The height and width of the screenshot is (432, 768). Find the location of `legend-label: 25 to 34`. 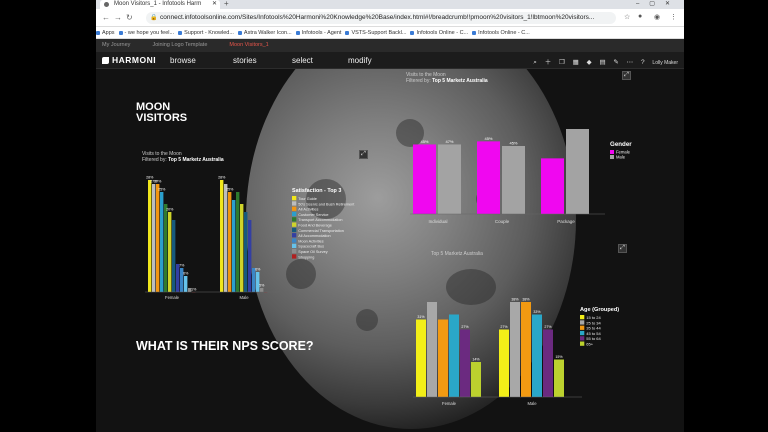

legend-label: 25 to 34 is located at coordinates (593, 322).